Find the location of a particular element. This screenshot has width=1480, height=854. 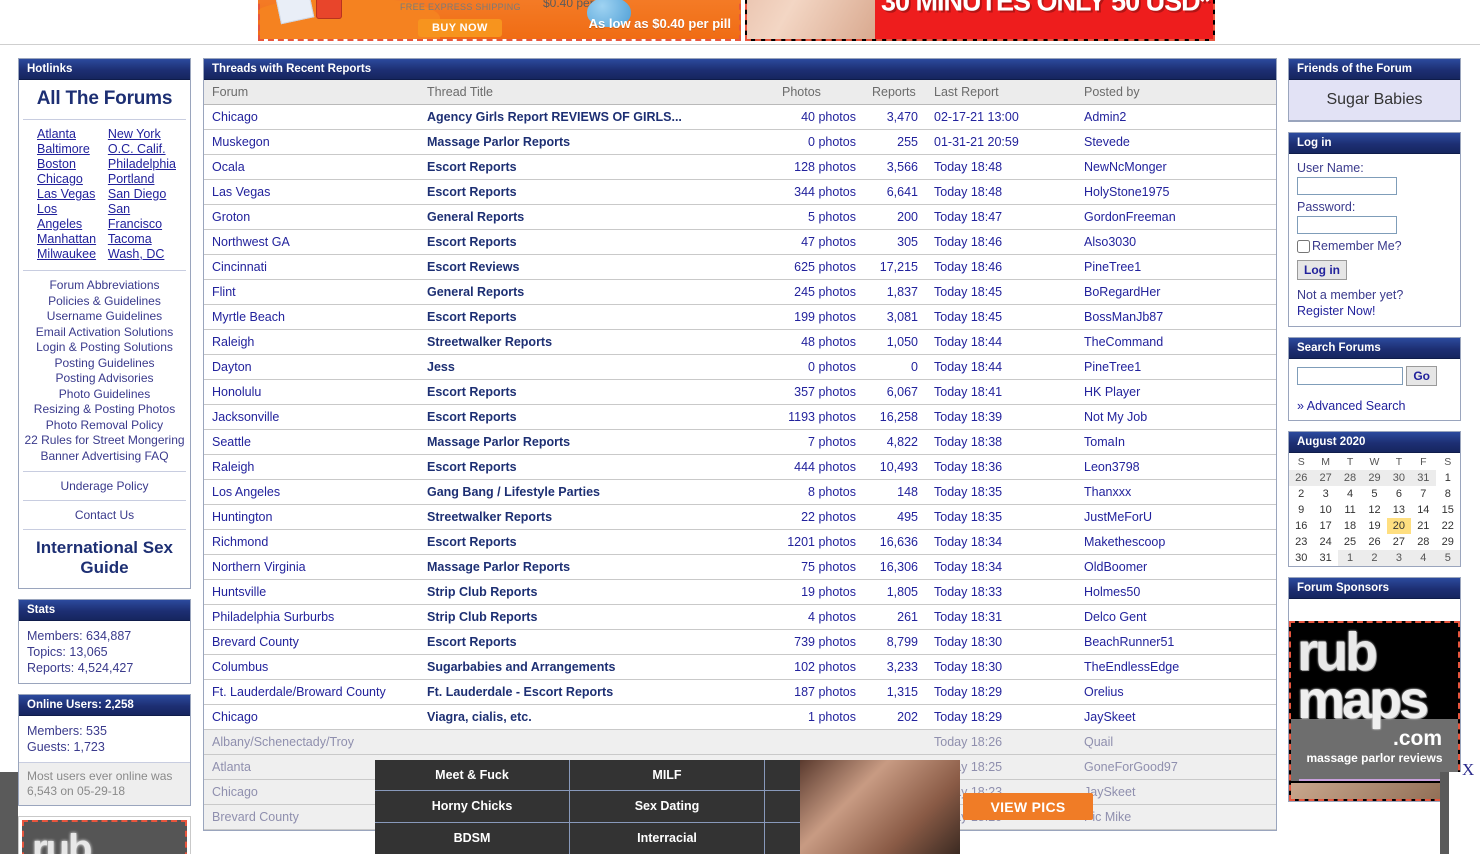

row-forum: Northwest GA is located at coordinates (311, 242).